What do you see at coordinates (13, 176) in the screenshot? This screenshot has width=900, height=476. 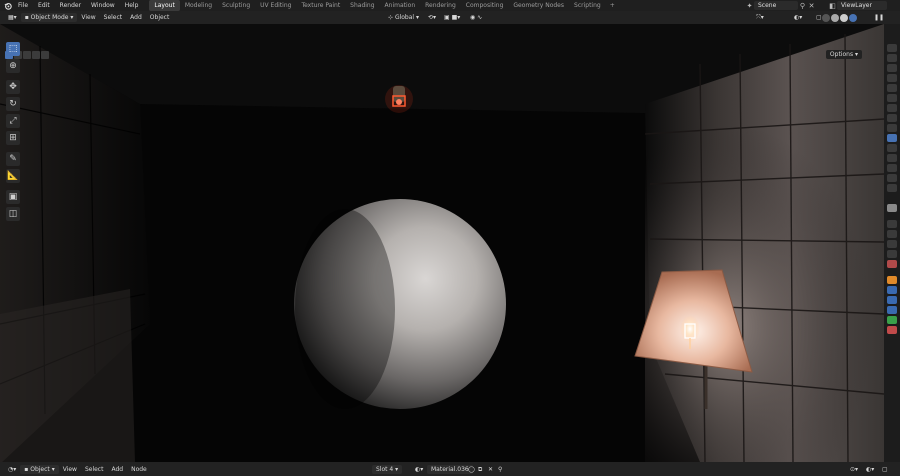 I see `measure-icon: 📐` at bounding box center [13, 176].